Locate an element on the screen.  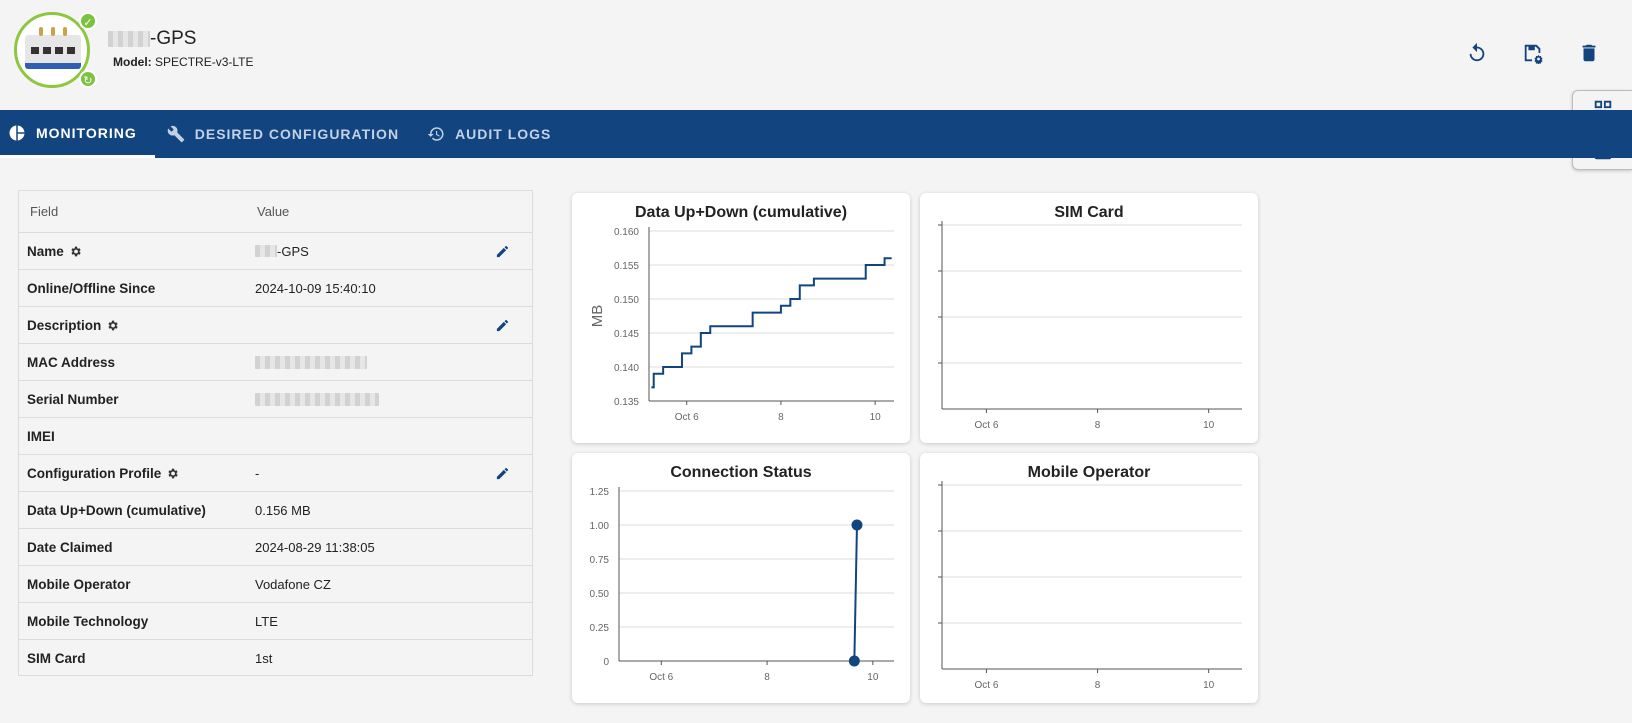
table-row-name: Name -GPS is located at coordinates (275, 251).